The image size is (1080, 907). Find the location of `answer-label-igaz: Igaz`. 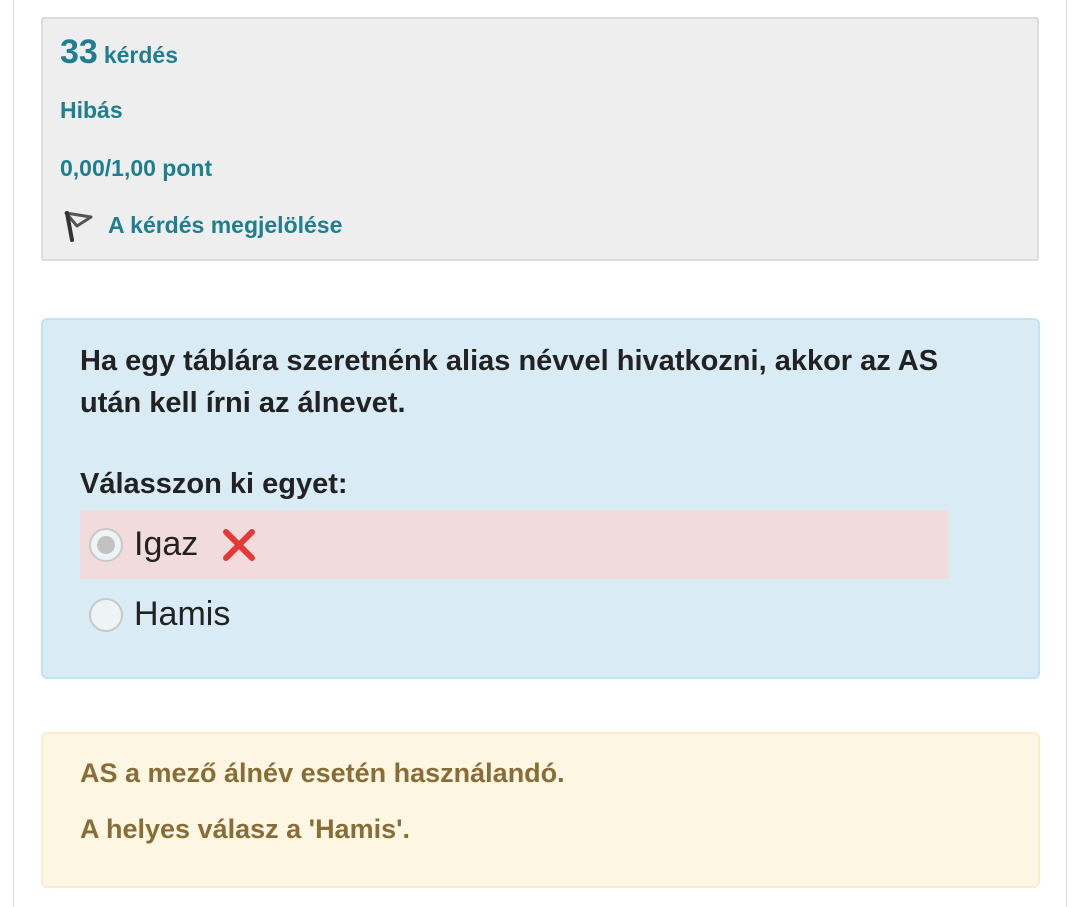

answer-label-igaz: Igaz is located at coordinates (166, 544).